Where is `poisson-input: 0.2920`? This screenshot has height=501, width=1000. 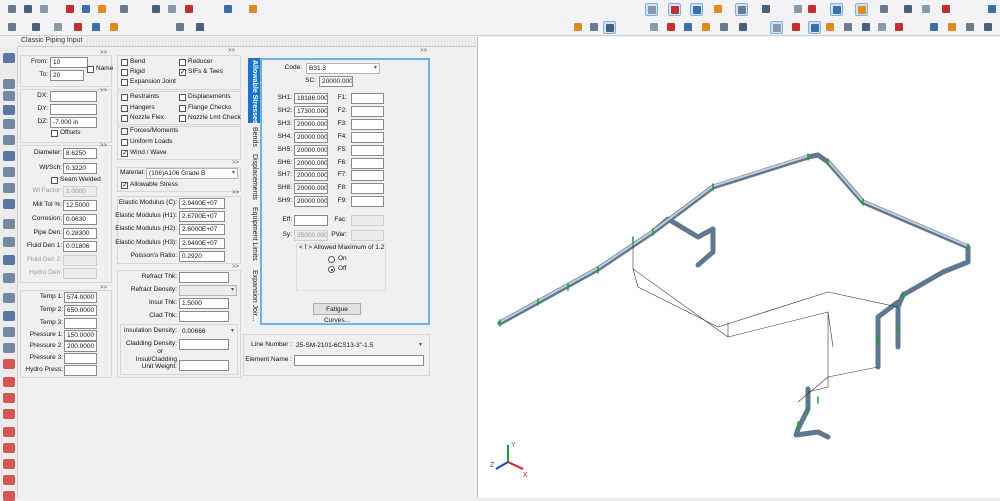
poisson-input: 0.2920 is located at coordinates (202, 256).